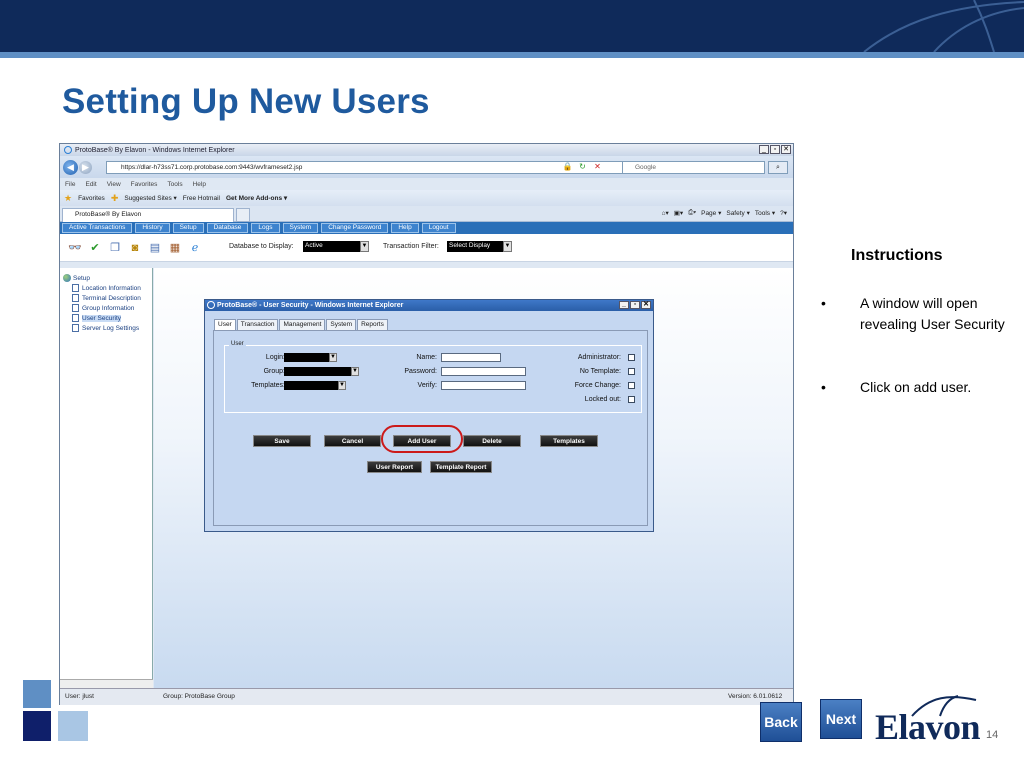 The height and width of the screenshot is (768, 1024). What do you see at coordinates (461, 467) in the screenshot?
I see `template-report-button: Template Report` at bounding box center [461, 467].